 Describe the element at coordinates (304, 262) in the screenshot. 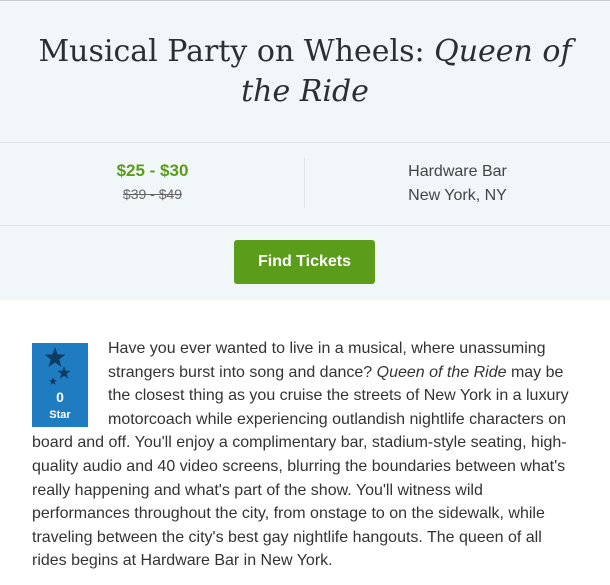

I see `find-tickets-button: Find Tickets` at that location.